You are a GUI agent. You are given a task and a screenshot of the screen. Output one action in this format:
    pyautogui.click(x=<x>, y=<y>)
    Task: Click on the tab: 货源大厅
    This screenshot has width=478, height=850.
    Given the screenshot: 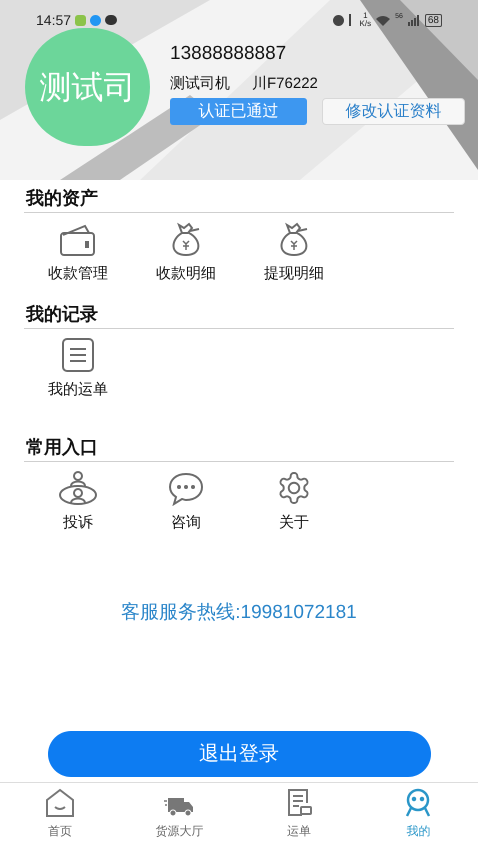 What is the action you would take?
    pyautogui.click(x=179, y=816)
    